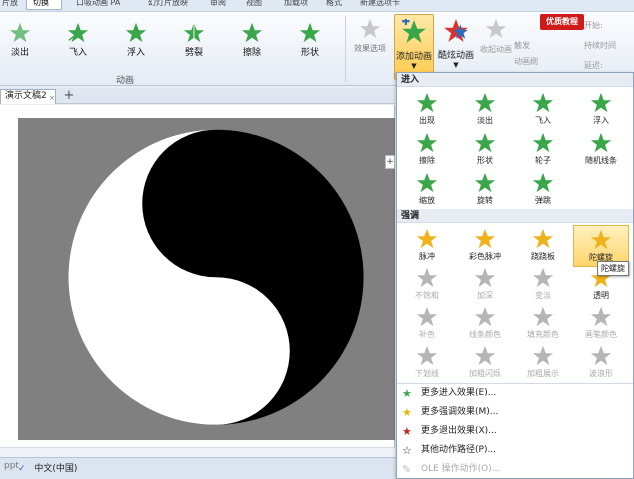 The height and width of the screenshot is (479, 634). I want to click on effect-label: 擦除, so click(427, 160).